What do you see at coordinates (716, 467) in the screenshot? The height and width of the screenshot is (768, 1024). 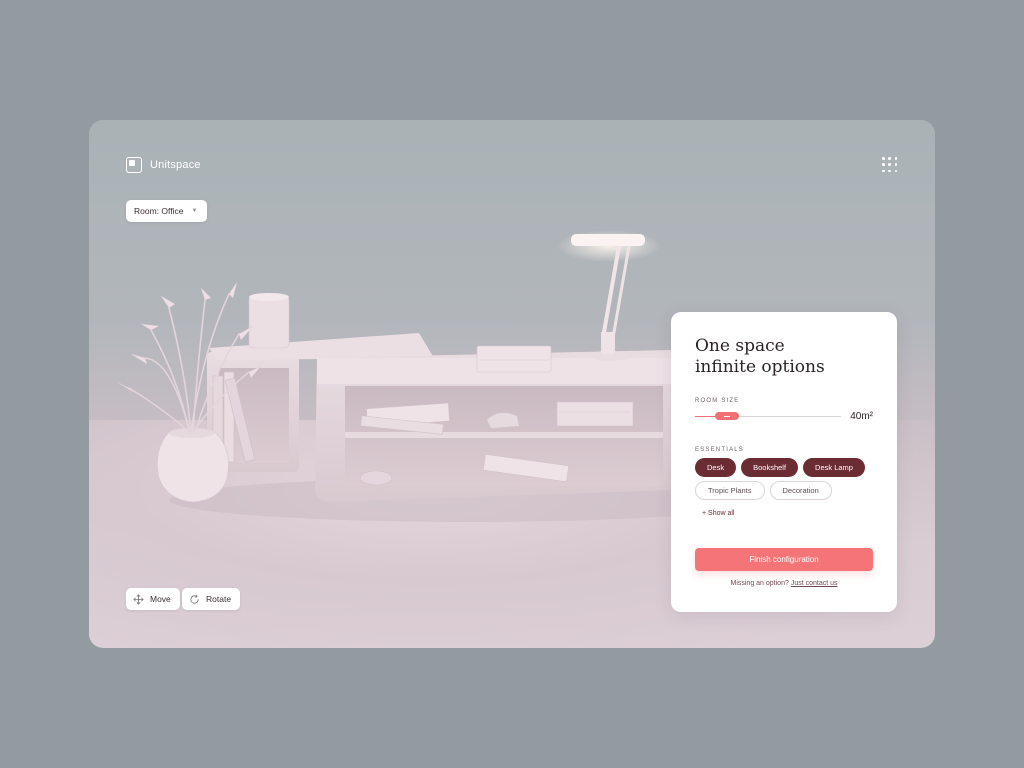 I see `chip-desk: Desk` at bounding box center [716, 467].